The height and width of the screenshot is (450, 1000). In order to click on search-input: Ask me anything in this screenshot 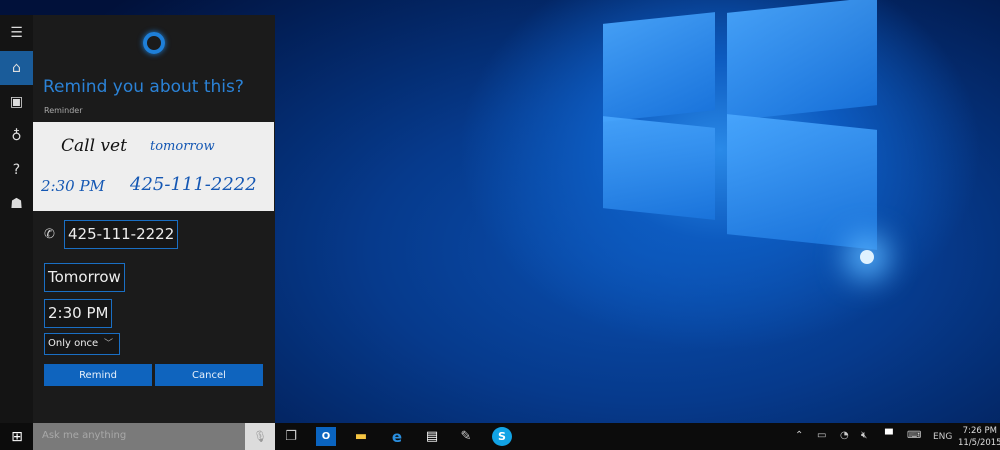, I will do `click(84, 435)`.